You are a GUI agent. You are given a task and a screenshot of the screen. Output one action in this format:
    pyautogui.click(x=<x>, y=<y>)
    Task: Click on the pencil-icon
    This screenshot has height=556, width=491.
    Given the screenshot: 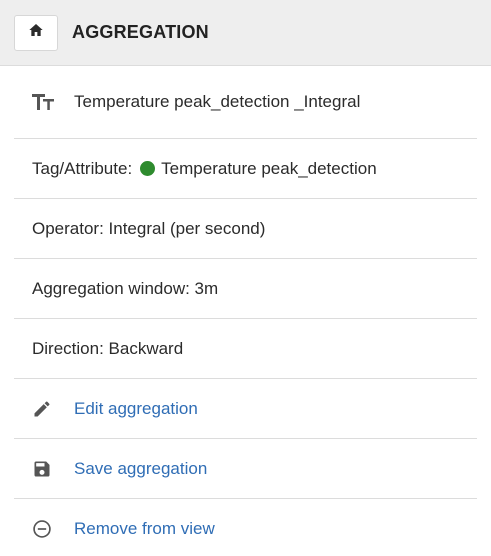 What is the action you would take?
    pyautogui.click(x=45, y=409)
    